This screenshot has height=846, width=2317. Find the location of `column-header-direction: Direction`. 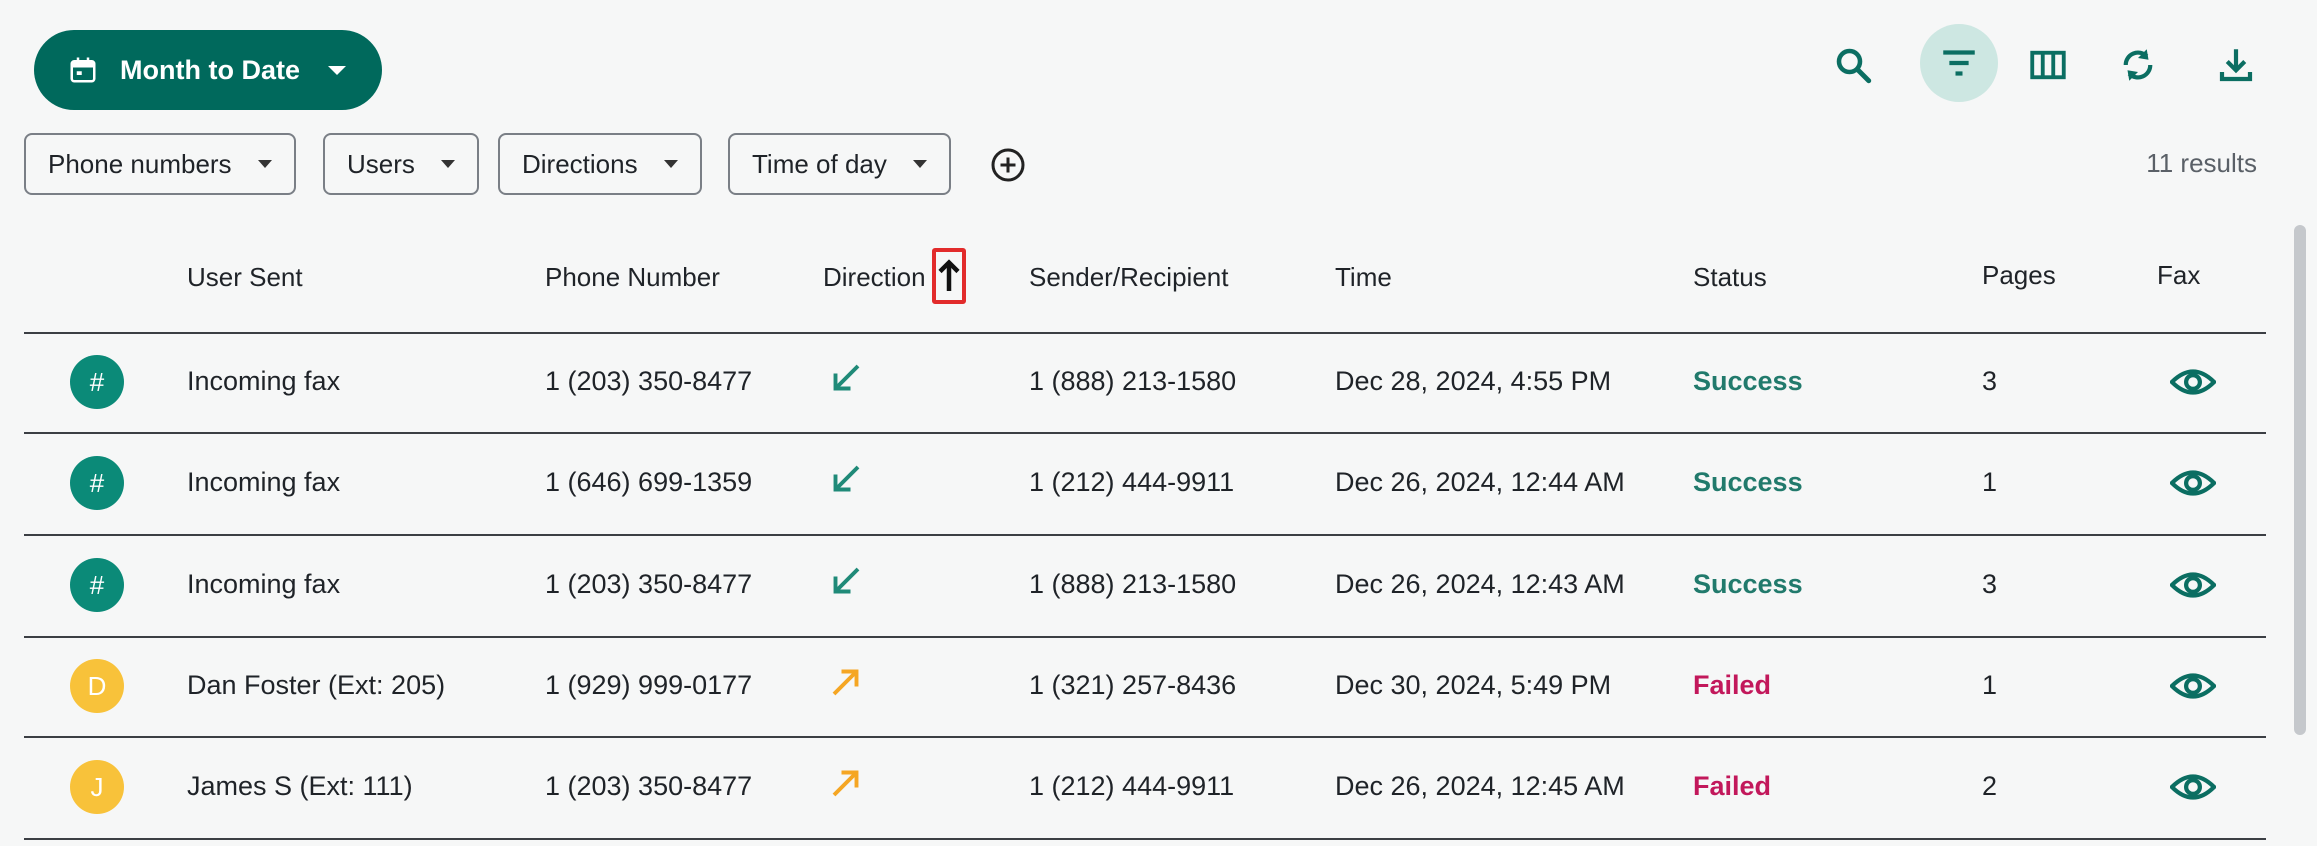

column-header-direction: Direction is located at coordinates (874, 277).